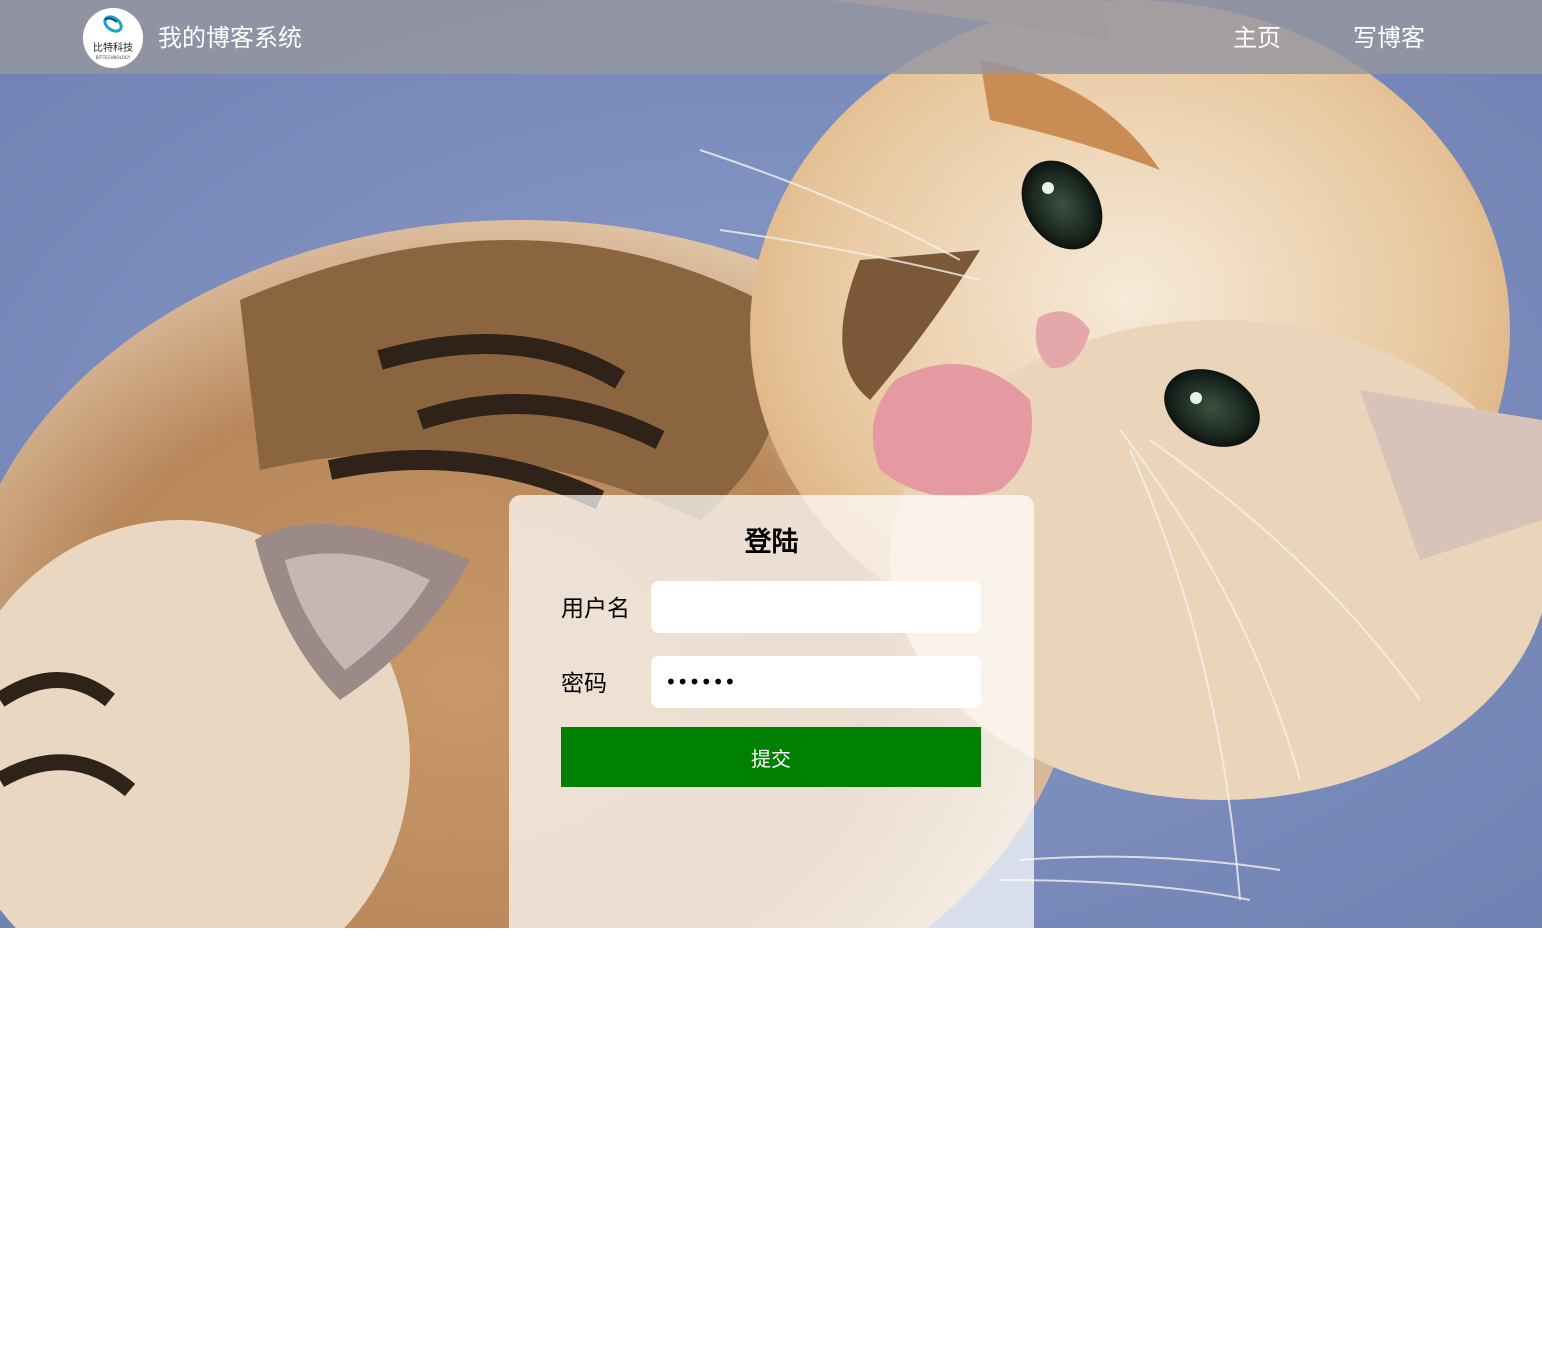  What do you see at coordinates (771, 542) in the screenshot?
I see `login-title: 登陆` at bounding box center [771, 542].